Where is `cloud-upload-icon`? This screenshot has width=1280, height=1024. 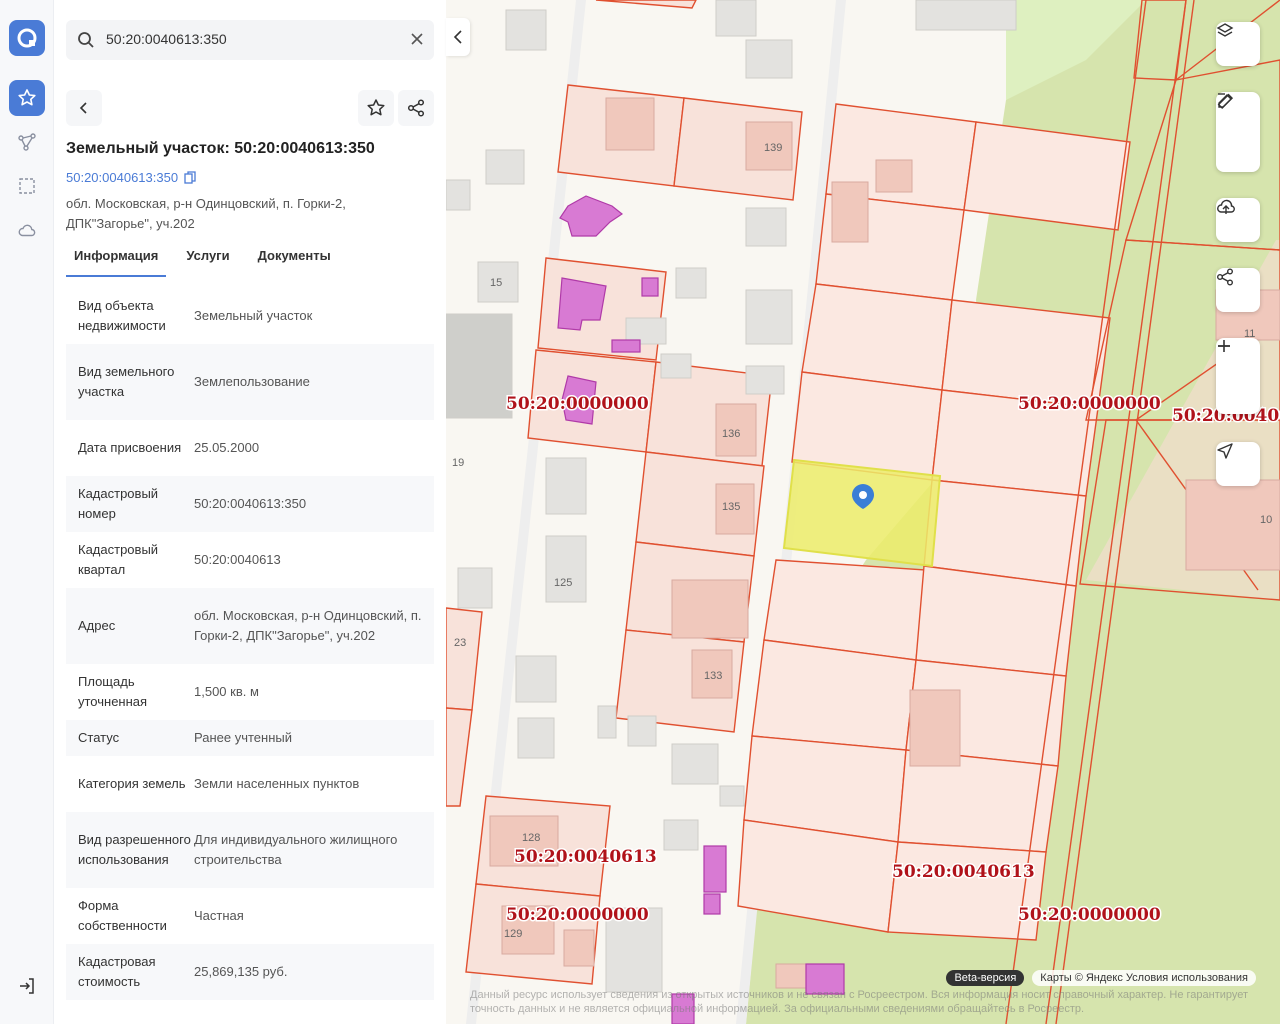 cloud-upload-icon is located at coordinates (1226, 206).